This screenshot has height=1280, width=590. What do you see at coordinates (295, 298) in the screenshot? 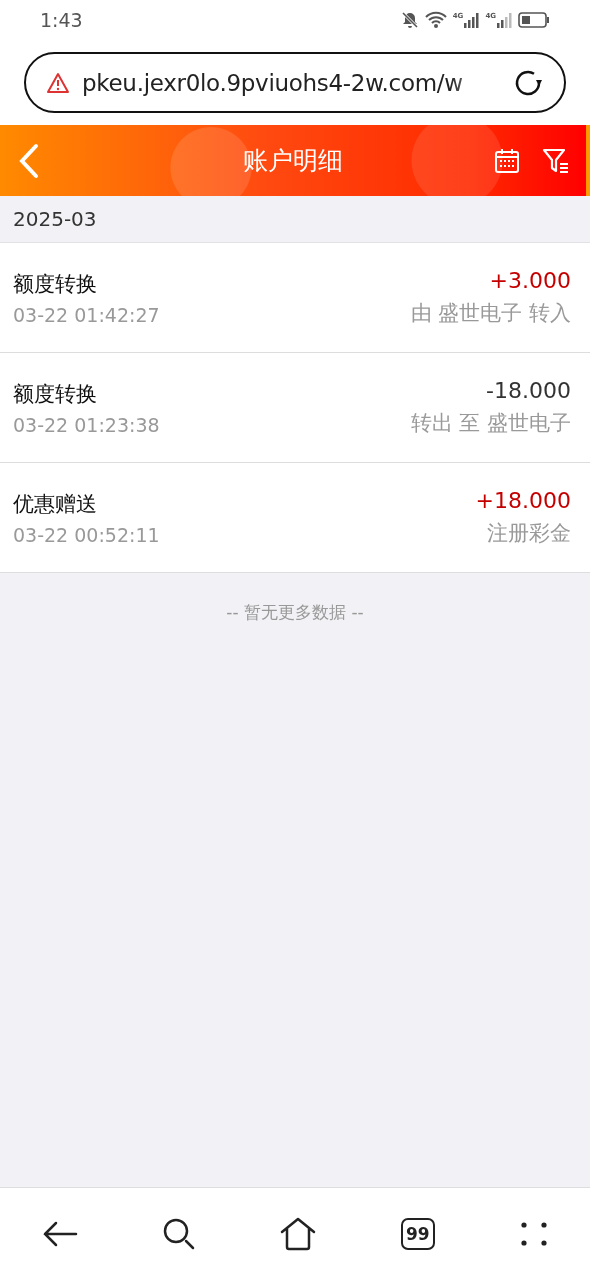
I see `transaction-row: 额度转换 03-22 01:42:27 +3.000 由 盛世电子 转入` at bounding box center [295, 298].